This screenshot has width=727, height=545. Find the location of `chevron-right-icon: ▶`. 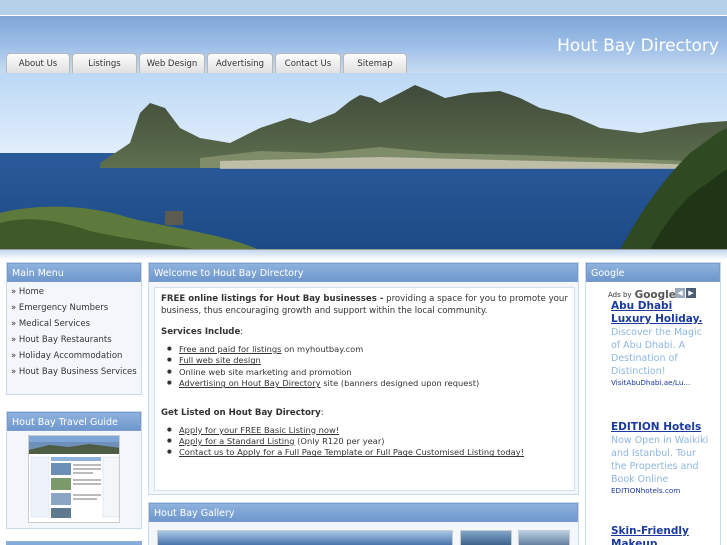

chevron-right-icon: ▶ is located at coordinates (691, 293).